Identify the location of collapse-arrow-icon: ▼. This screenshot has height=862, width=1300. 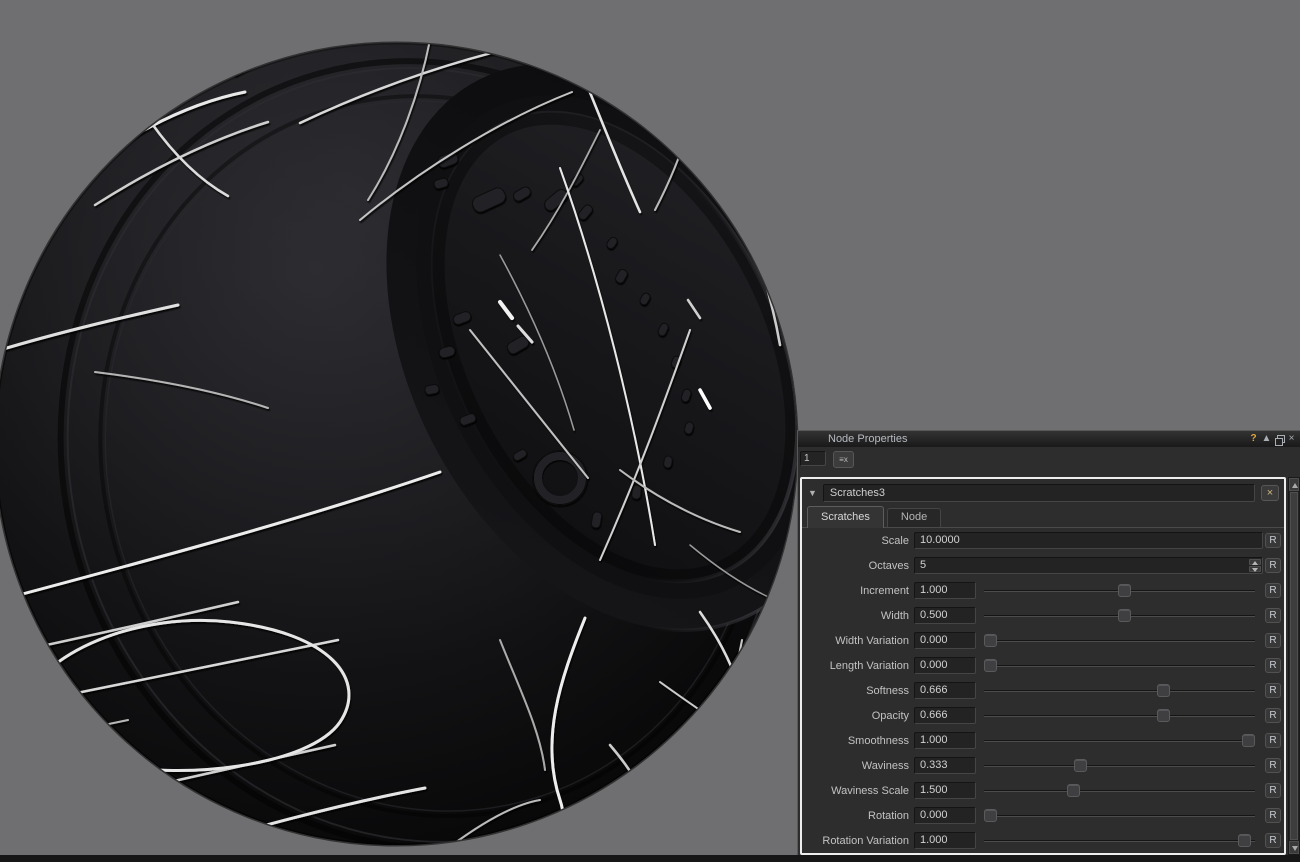
(812, 493).